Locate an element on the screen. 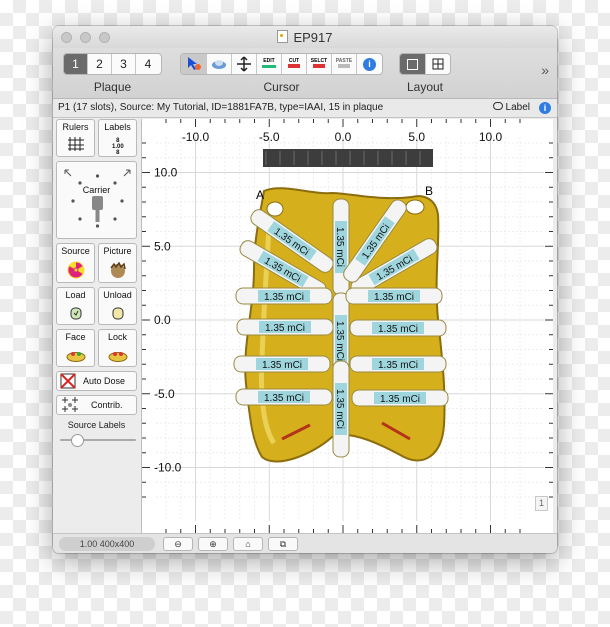  zoom-in-button: ⊕ is located at coordinates (213, 544).